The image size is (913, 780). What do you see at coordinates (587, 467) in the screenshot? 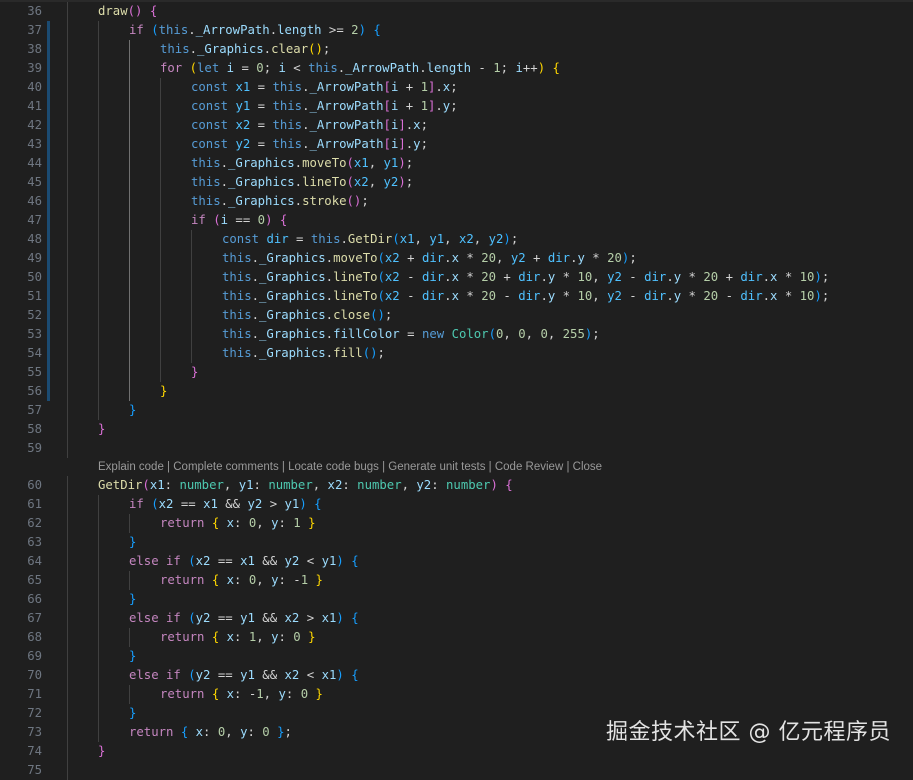
I see `code-lens-action: Close` at bounding box center [587, 467].